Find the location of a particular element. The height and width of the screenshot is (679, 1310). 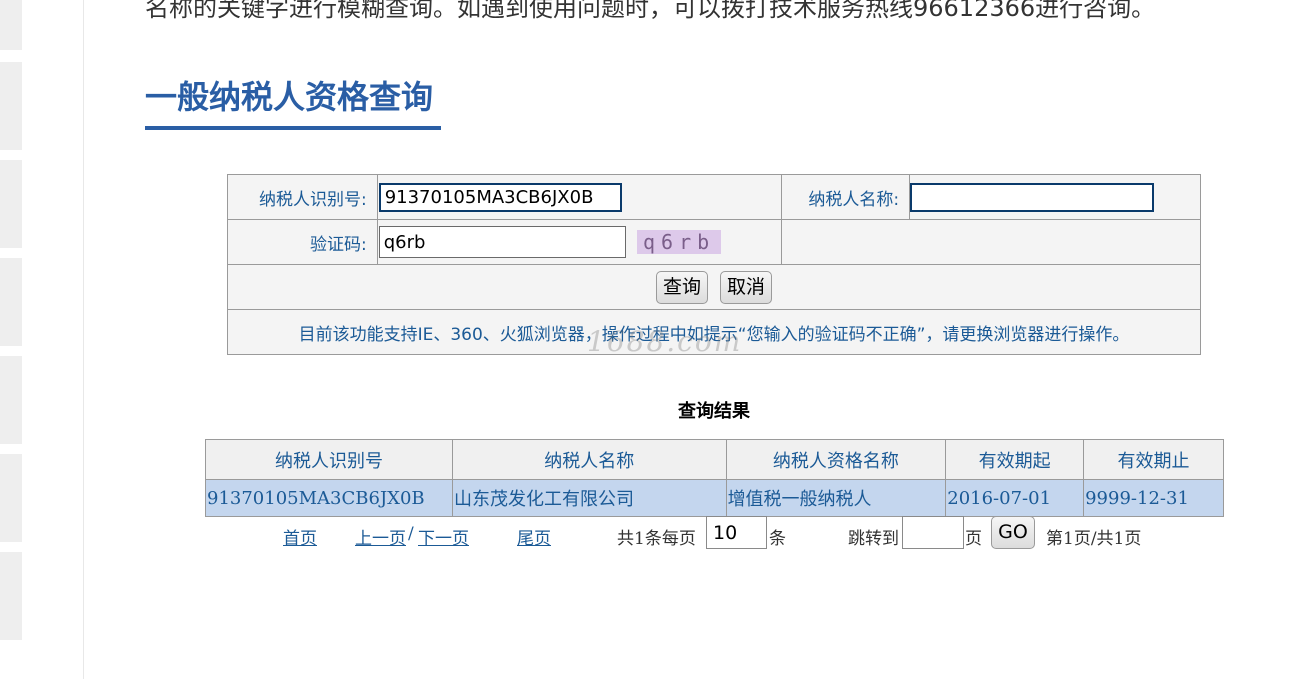

cell-qualification: 增值税一般纳税人 is located at coordinates (836, 498).